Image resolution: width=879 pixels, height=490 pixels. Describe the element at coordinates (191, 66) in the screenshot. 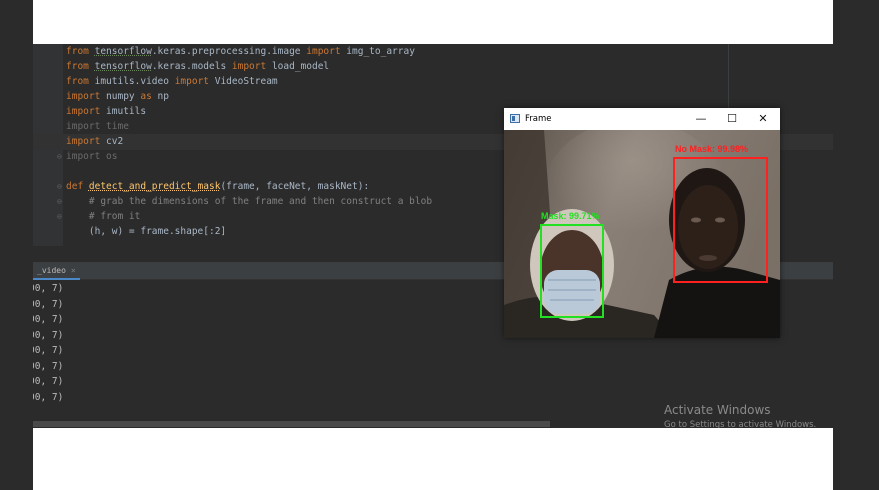

I see `code-token: .keras.models` at that location.